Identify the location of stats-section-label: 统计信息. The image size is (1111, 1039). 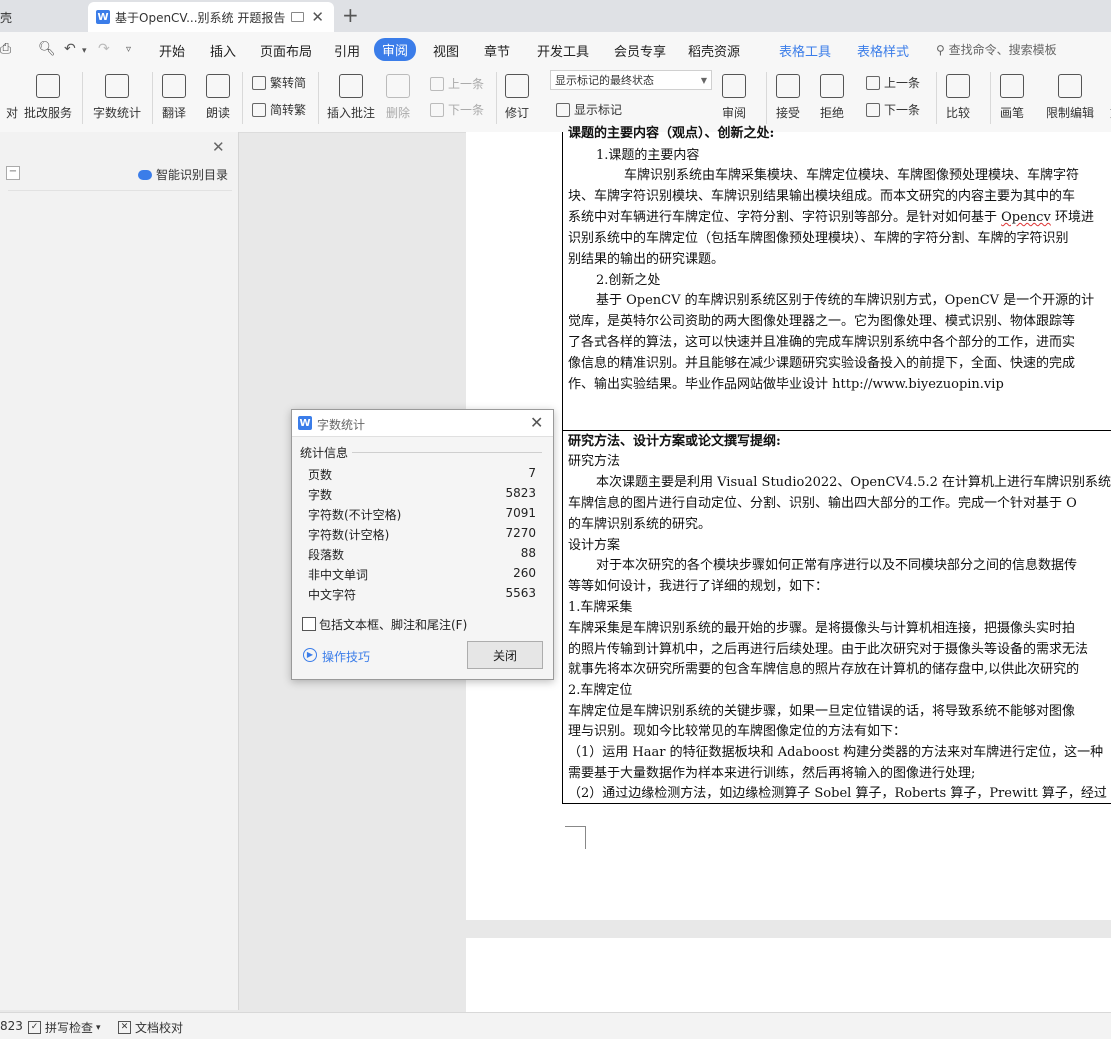
(324, 453).